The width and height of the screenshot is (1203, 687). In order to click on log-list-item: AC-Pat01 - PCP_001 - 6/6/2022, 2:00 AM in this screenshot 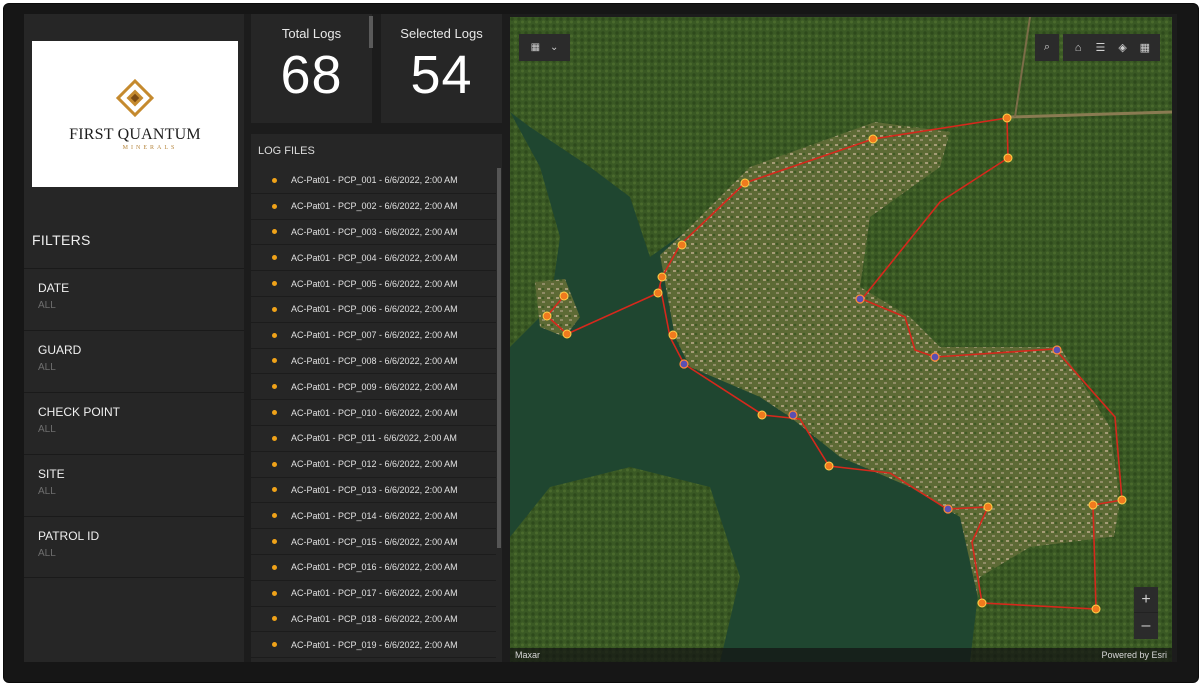, I will do `click(373, 181)`.